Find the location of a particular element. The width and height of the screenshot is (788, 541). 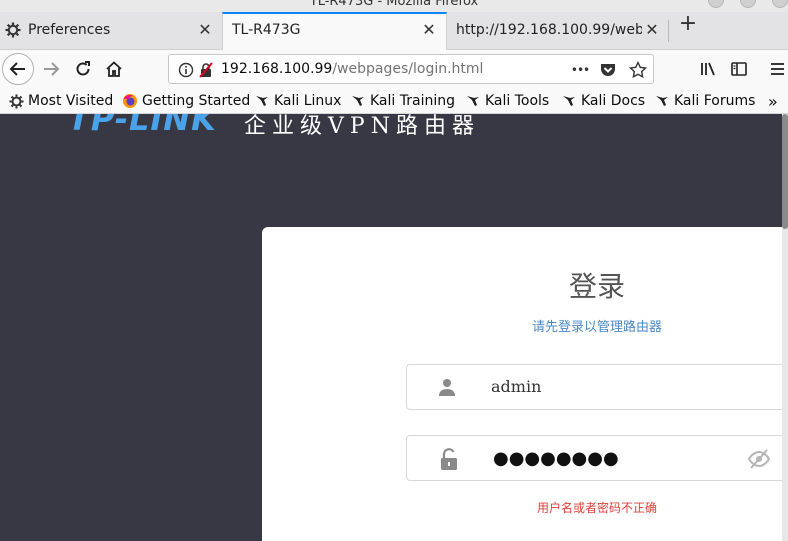

hidden-eye-icon is located at coordinates (759, 459).